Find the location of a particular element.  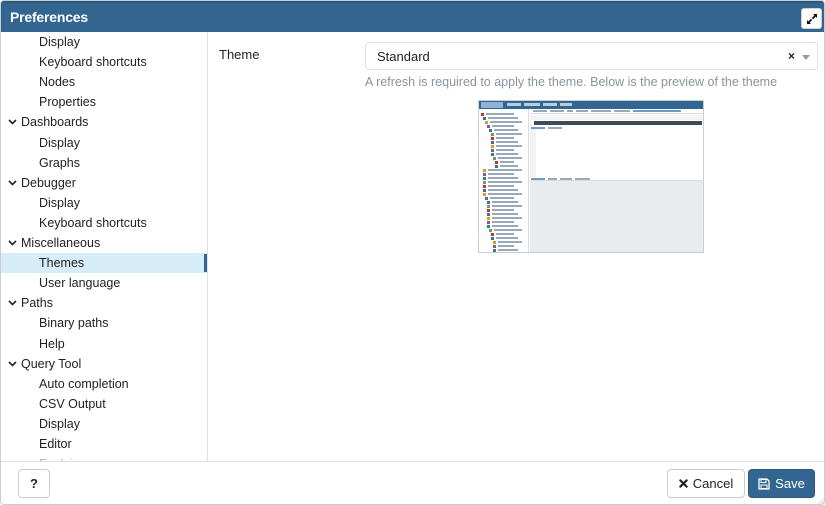

tree-item-label: Themes is located at coordinates (62, 263).